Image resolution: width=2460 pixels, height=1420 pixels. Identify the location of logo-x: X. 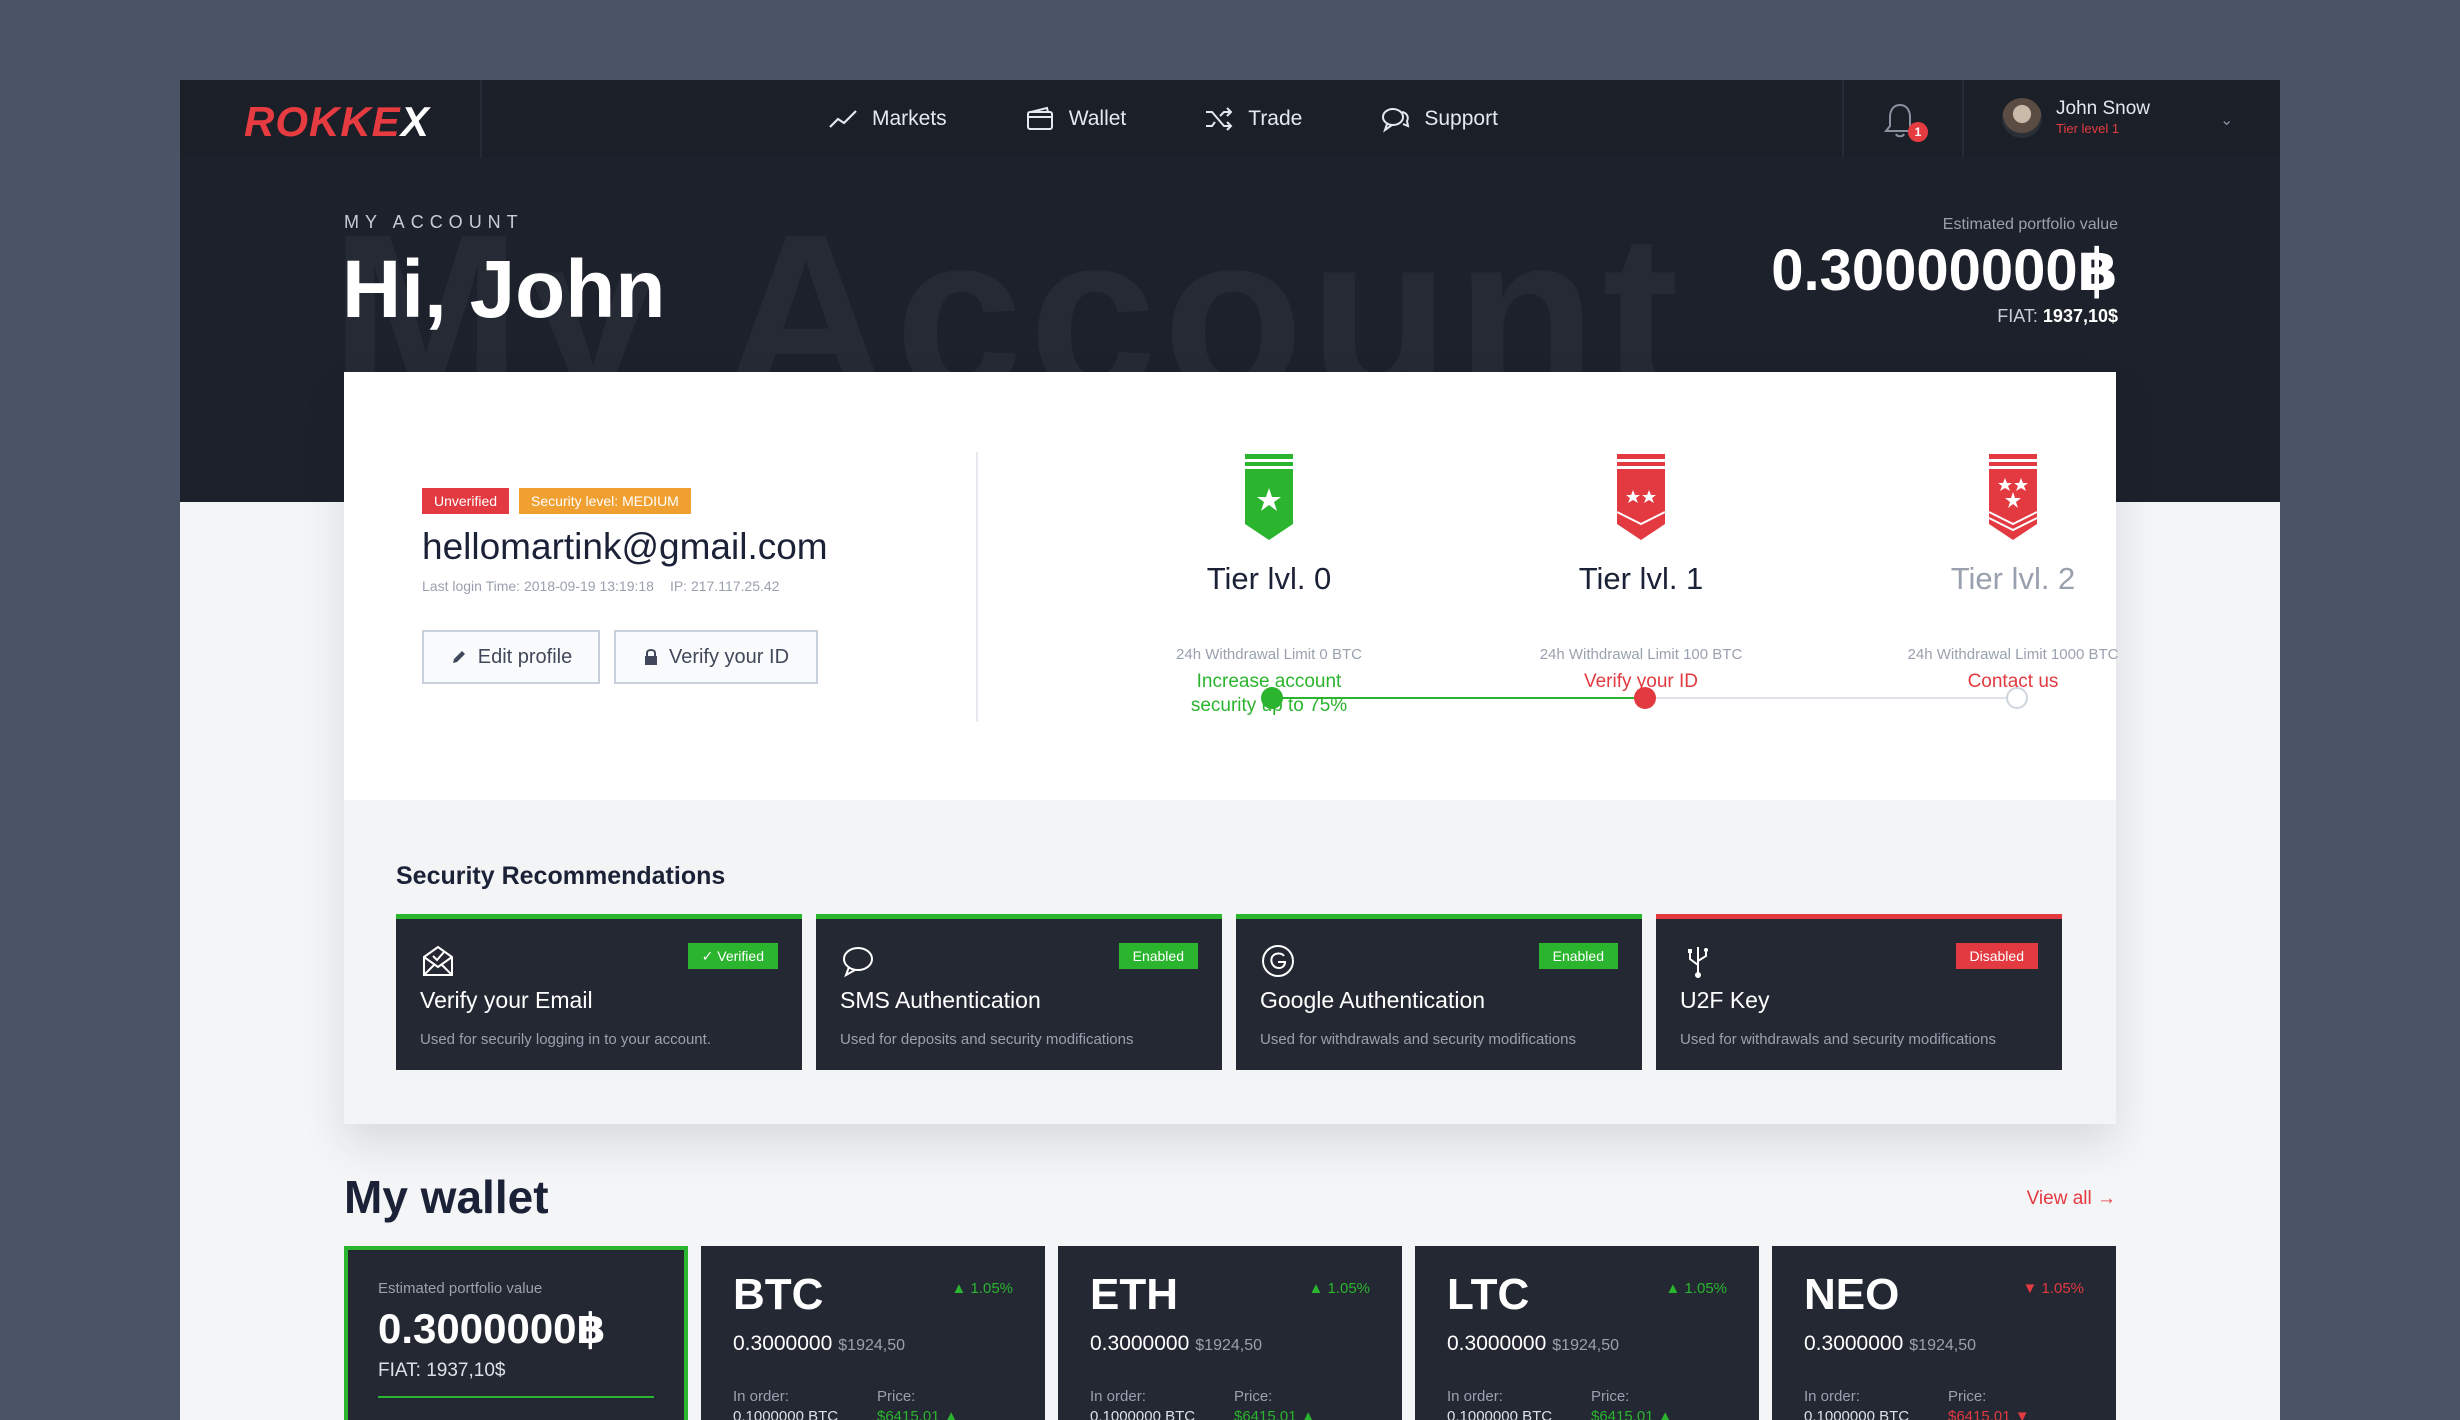
(415, 121).